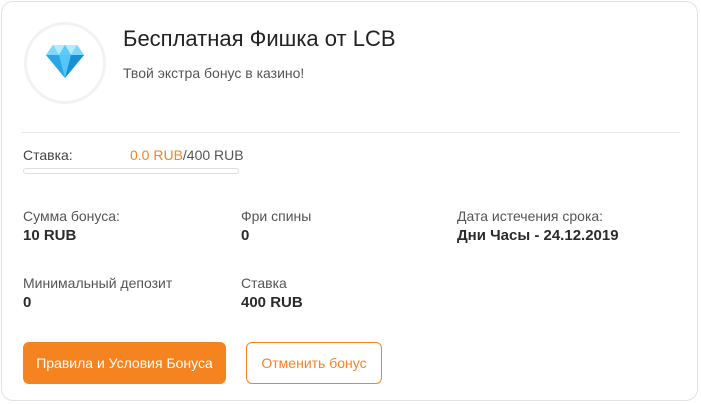 This screenshot has height=404, width=701. What do you see at coordinates (272, 302) in the screenshot?
I see `bet-value: 400 RUB` at bounding box center [272, 302].